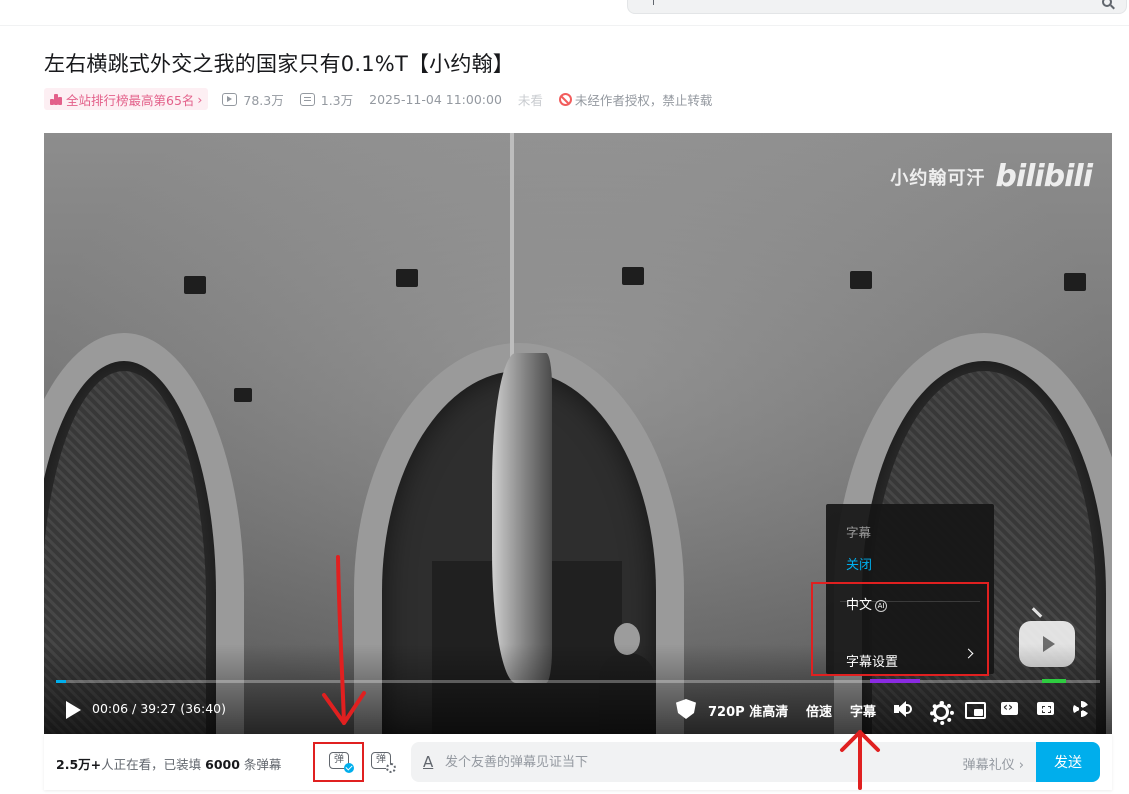 This screenshot has height=794, width=1129. I want to click on uploader-watermark: 小约翰可汗 bilibili, so click(991, 176).